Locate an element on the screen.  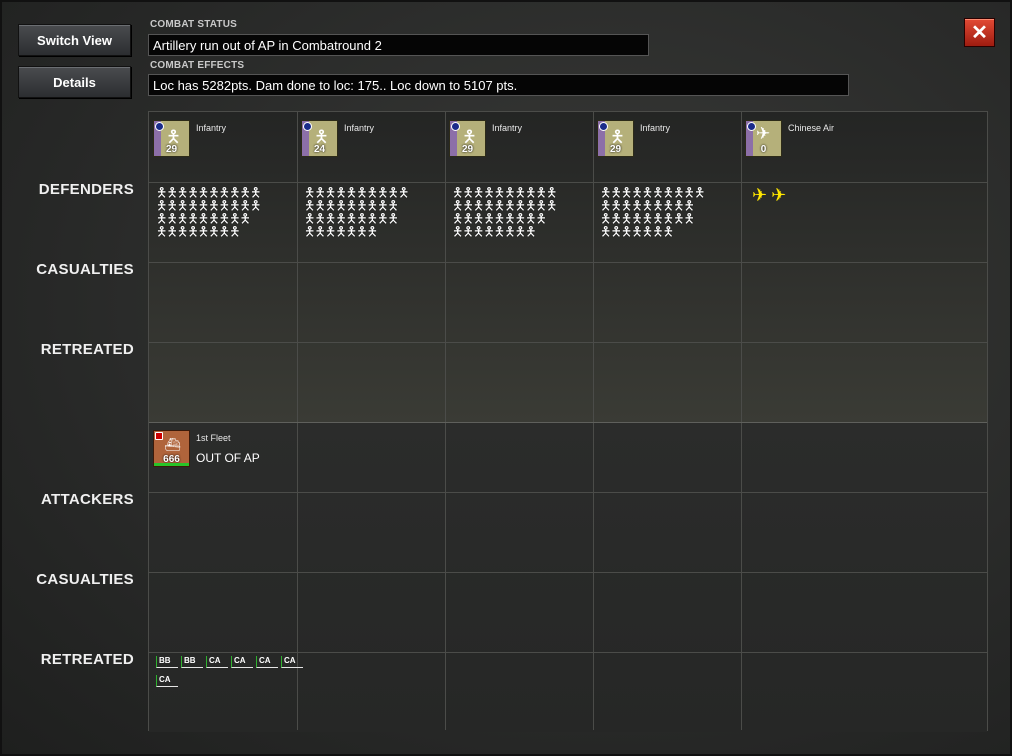
row-label-defender-retreated: RETREATED is located at coordinates (87, 349).